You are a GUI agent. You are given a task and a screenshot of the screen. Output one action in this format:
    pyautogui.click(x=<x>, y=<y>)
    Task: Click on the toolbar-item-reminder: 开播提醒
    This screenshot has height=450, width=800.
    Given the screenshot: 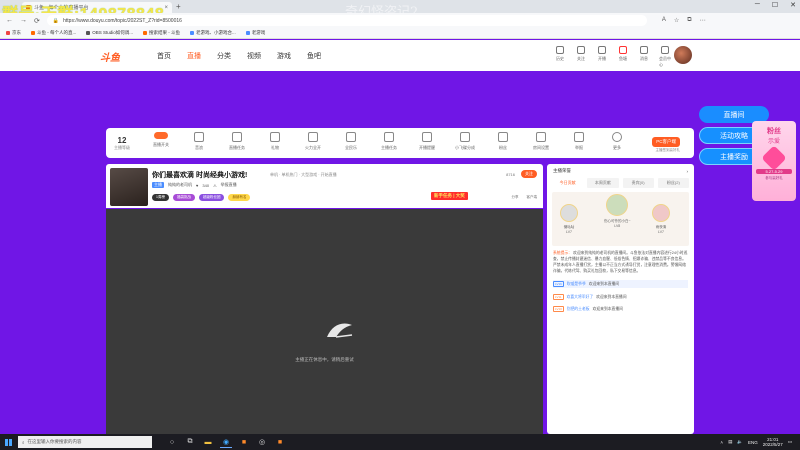 What is the action you would take?
    pyautogui.click(x=427, y=141)
    